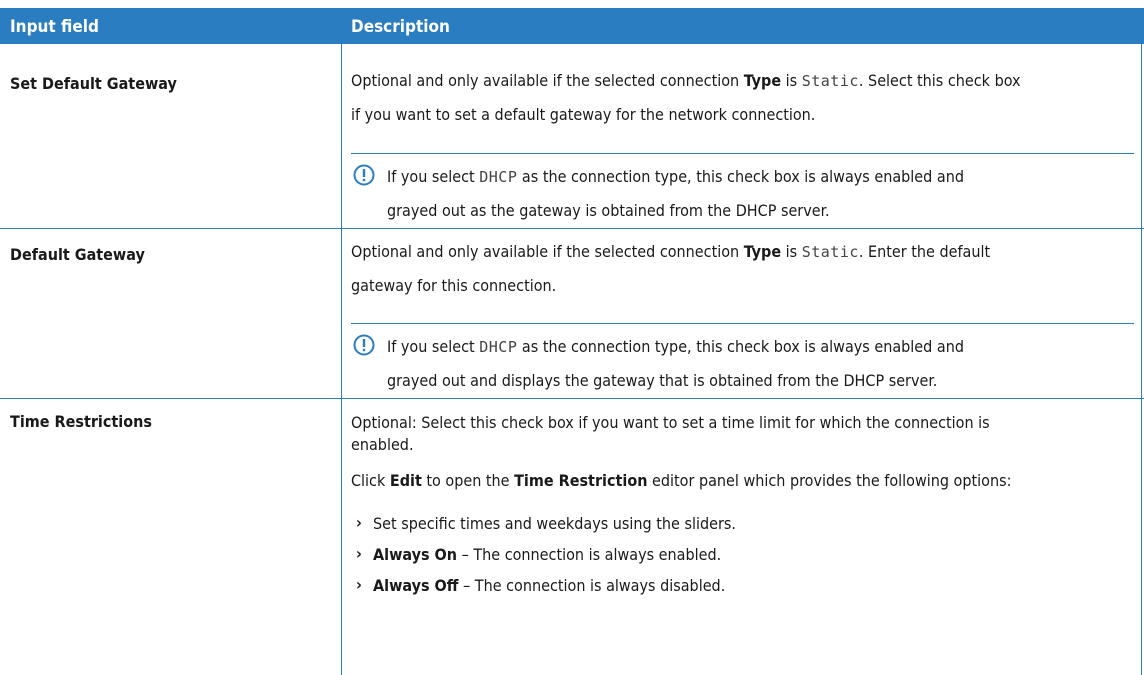 The height and width of the screenshot is (675, 1144). Describe the element at coordinates (81, 421) in the screenshot. I see `field-time-restrictions: Time Restrictions` at that location.